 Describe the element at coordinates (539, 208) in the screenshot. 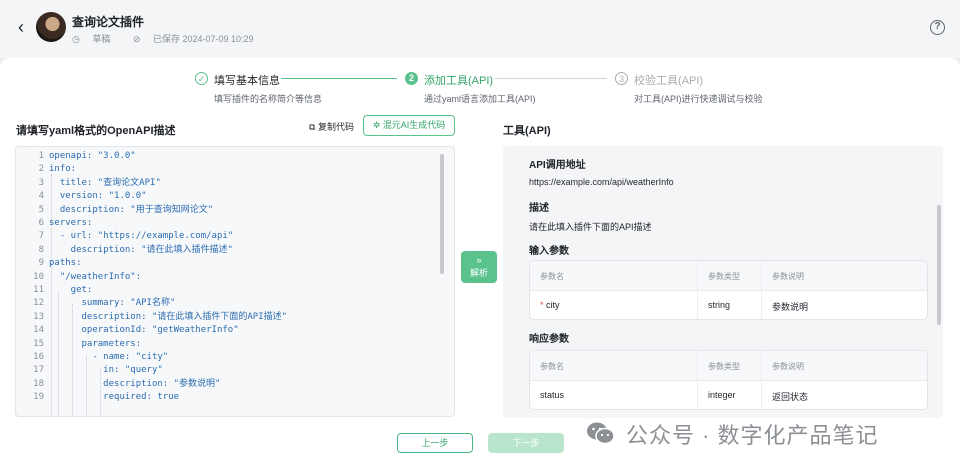

I see `description-heading: 描述` at that location.